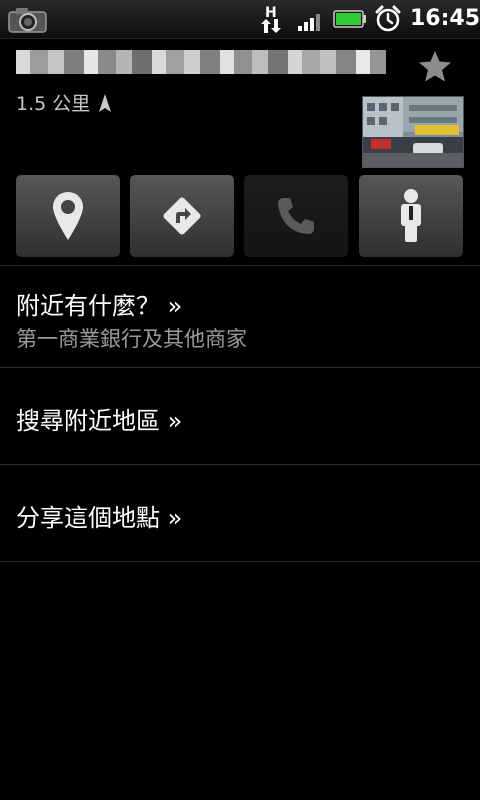  I want to click on direction-arrow-icon, so click(105, 103).